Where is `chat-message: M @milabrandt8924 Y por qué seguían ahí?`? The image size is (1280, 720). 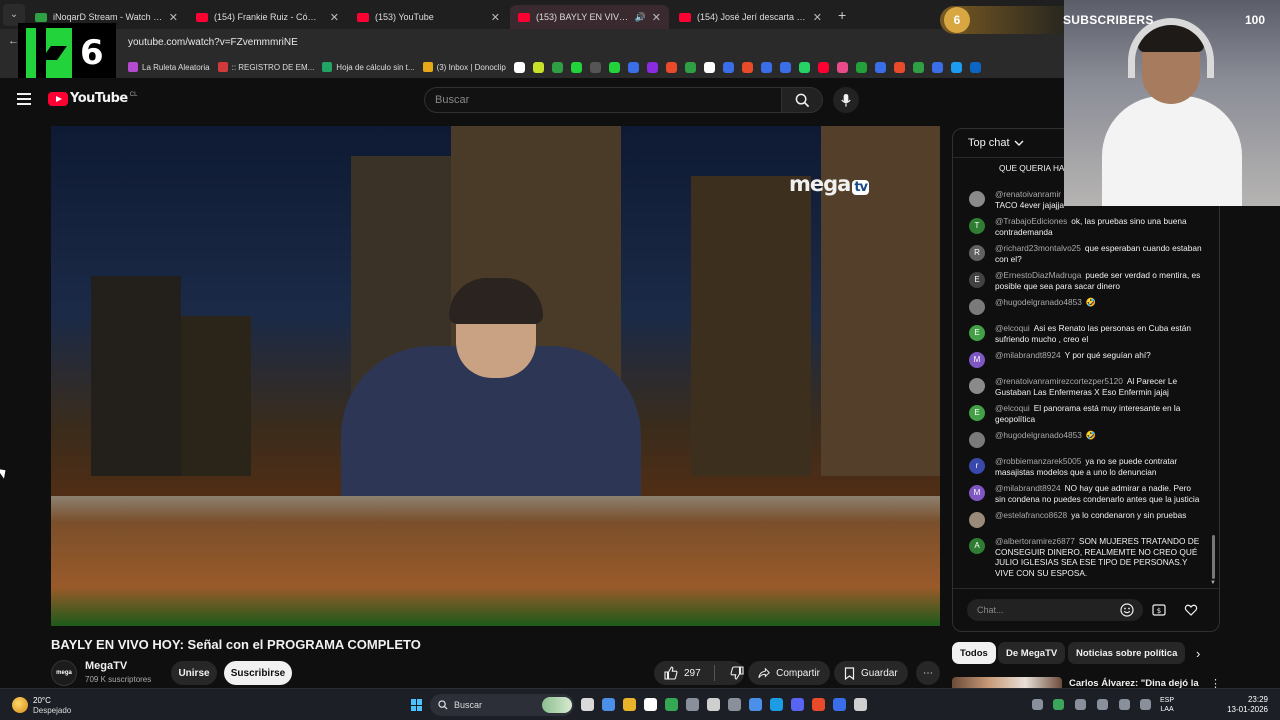
chat-message: M @milabrandt8924 Y por qué seguían ahí? is located at coordinates (1082, 360).